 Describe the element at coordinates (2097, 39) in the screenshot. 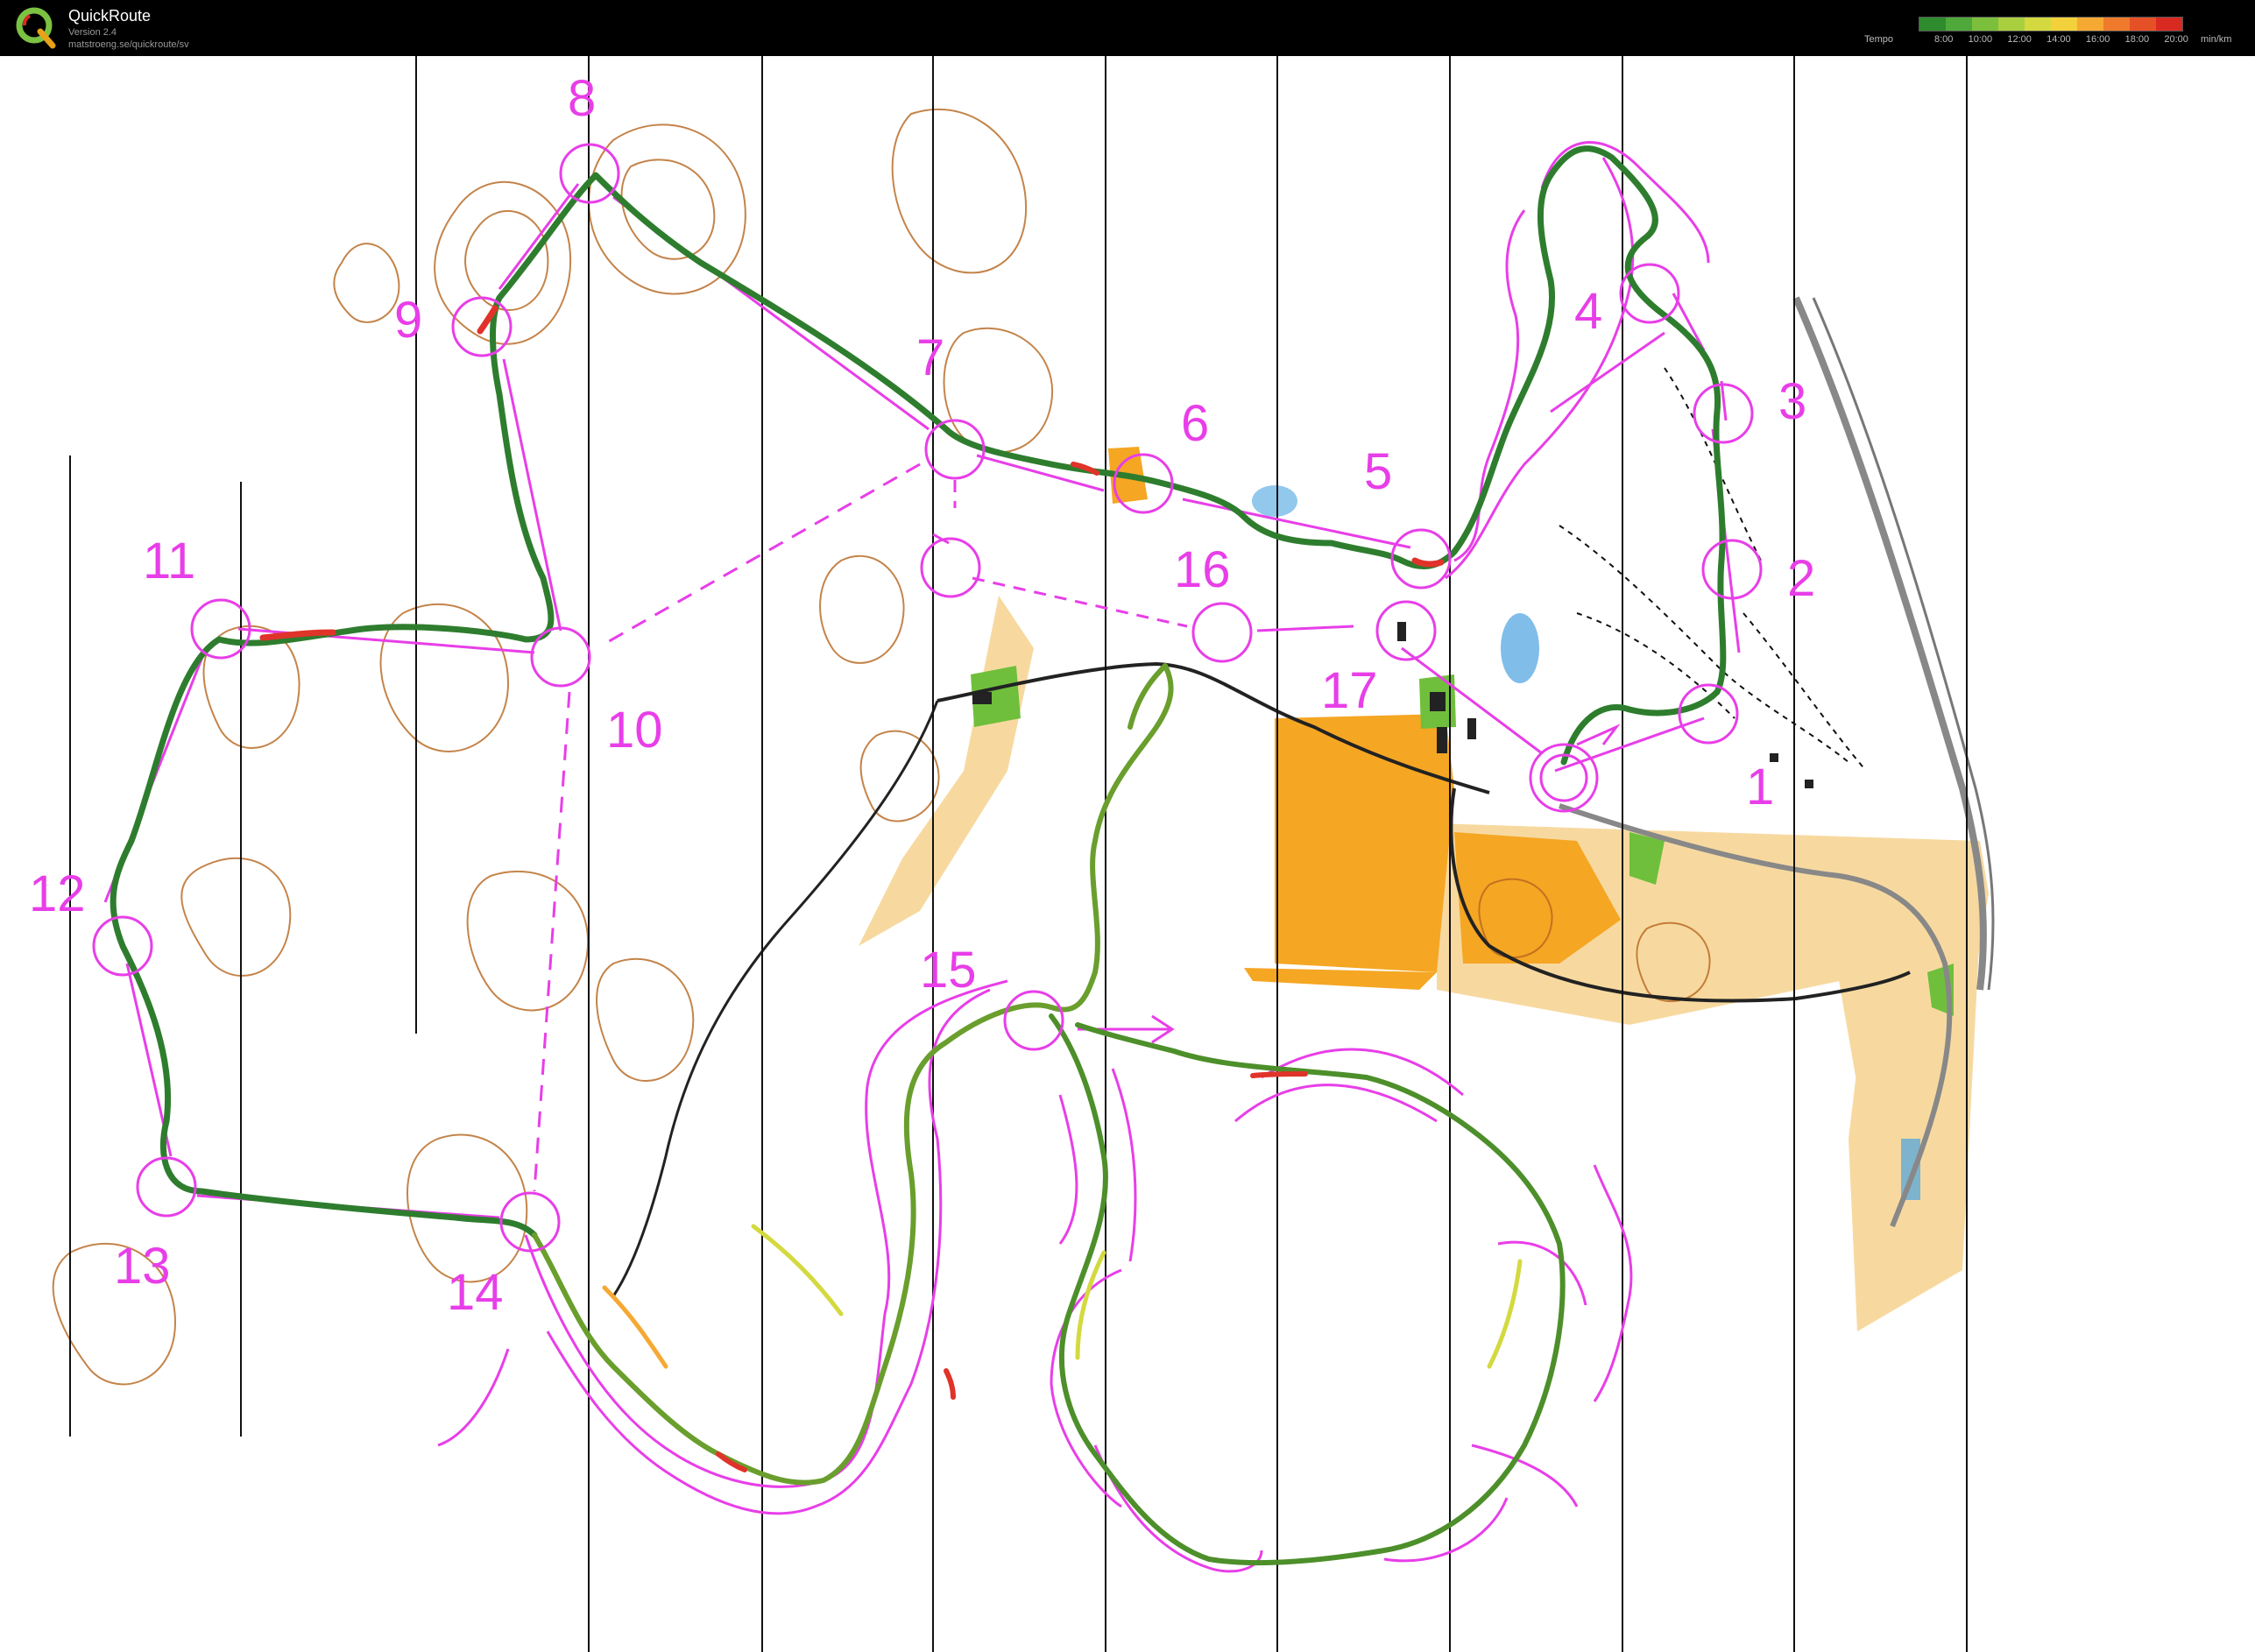

I see `tempo-tick: 16:00` at that location.